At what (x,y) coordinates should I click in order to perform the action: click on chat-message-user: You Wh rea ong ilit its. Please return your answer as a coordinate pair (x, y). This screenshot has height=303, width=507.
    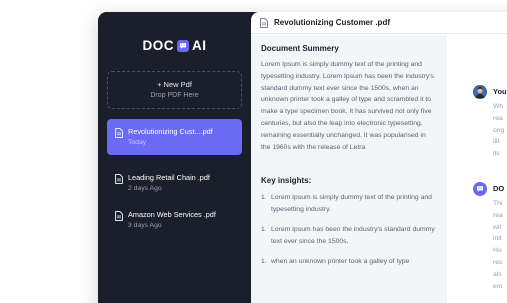
    Looking at the image, I should click on (500, 123).